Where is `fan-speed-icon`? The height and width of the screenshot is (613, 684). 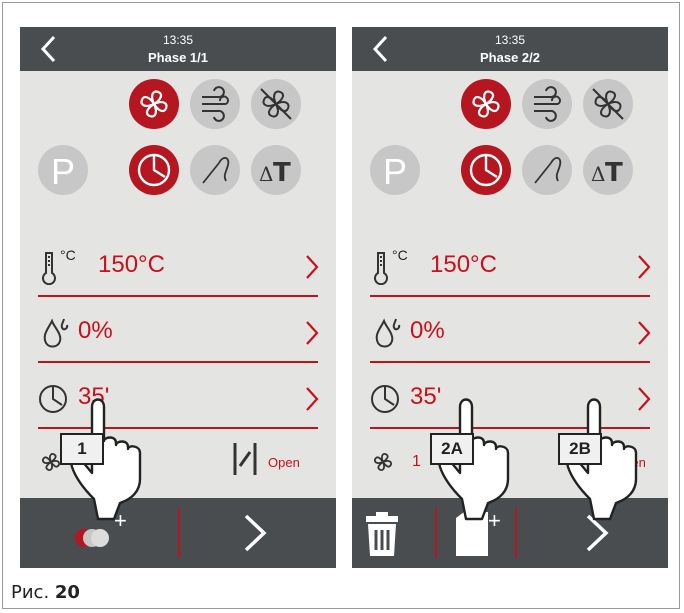
fan-speed-icon is located at coordinates (383, 462).